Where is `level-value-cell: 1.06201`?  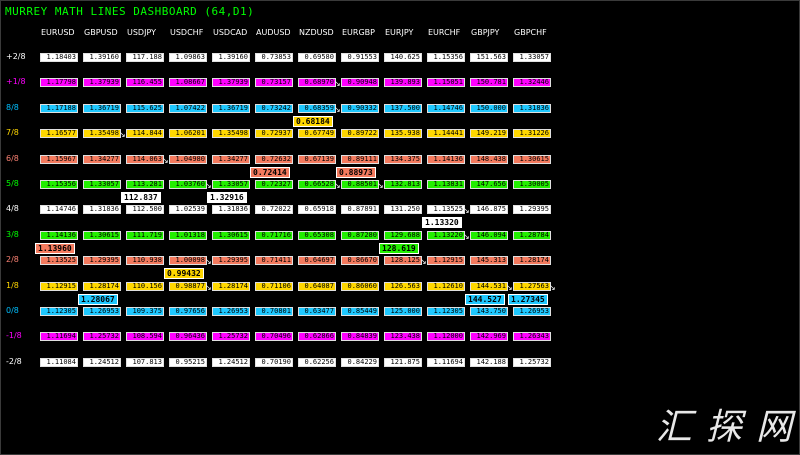 level-value-cell: 1.06201 is located at coordinates (188, 134).